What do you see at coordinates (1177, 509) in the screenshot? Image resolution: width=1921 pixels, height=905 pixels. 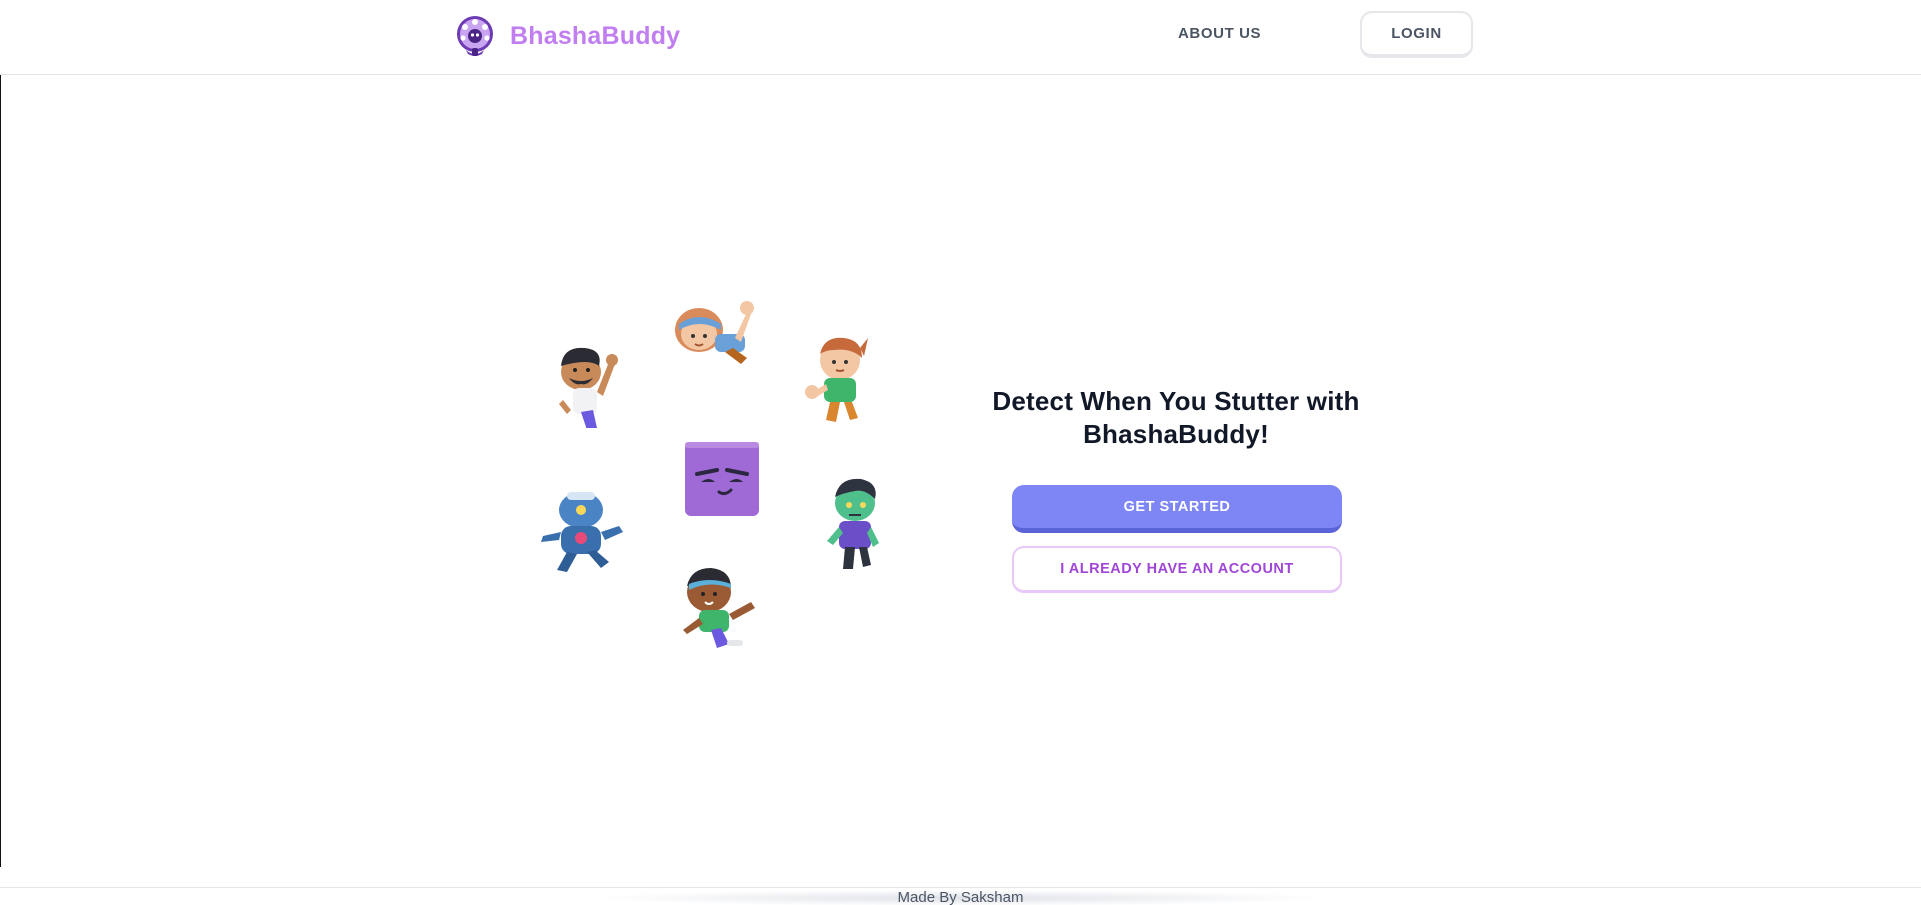 I see `get-started-button: GET STARTED` at bounding box center [1177, 509].